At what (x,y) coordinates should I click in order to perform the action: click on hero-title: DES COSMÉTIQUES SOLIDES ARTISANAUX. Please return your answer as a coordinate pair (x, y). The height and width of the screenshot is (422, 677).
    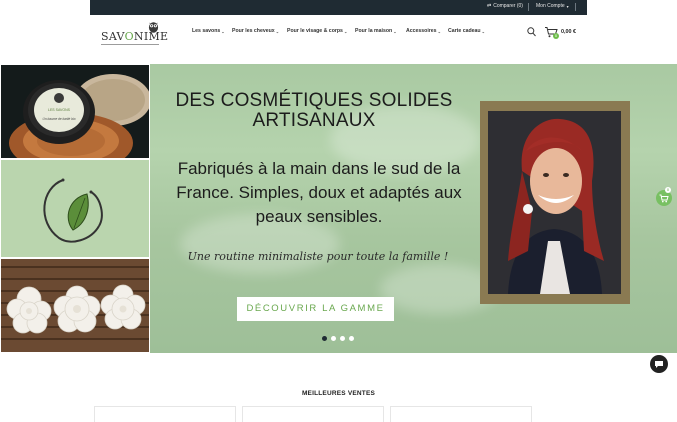
    Looking at the image, I should click on (314, 111).